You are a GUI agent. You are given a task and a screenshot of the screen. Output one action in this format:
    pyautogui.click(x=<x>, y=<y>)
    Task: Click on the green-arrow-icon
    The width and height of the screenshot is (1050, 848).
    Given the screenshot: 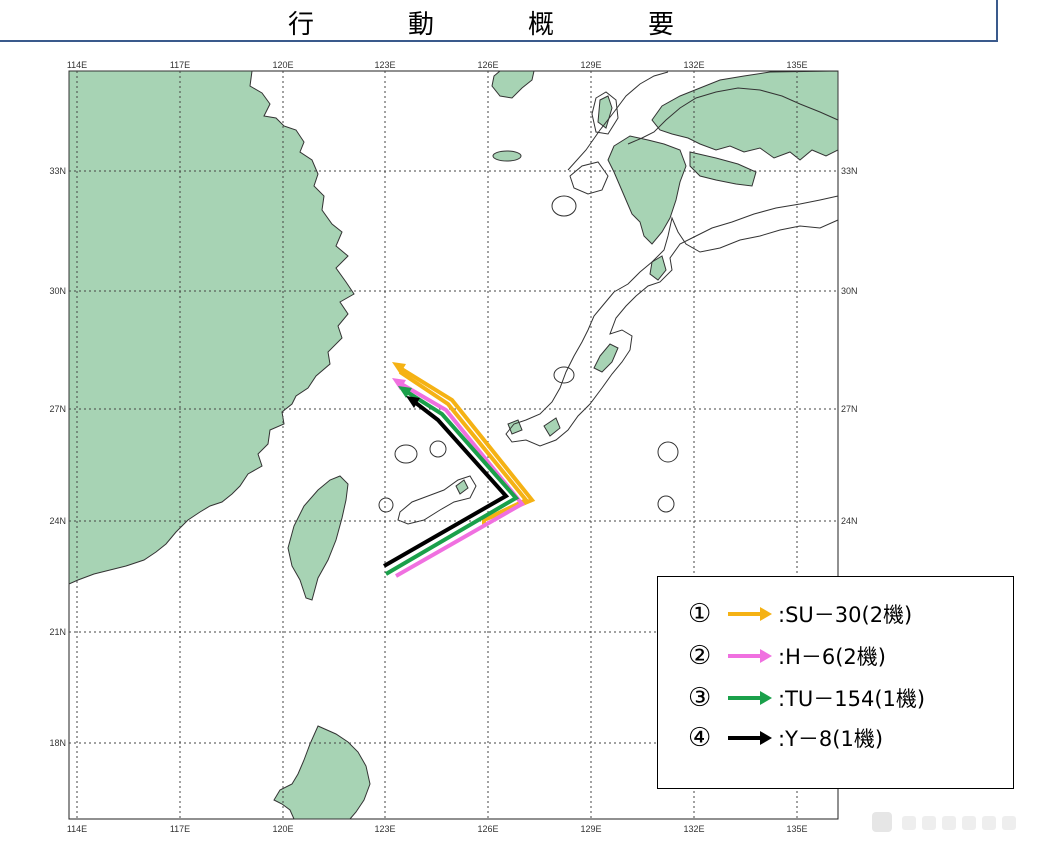 What is the action you would take?
    pyautogui.click(x=750, y=698)
    